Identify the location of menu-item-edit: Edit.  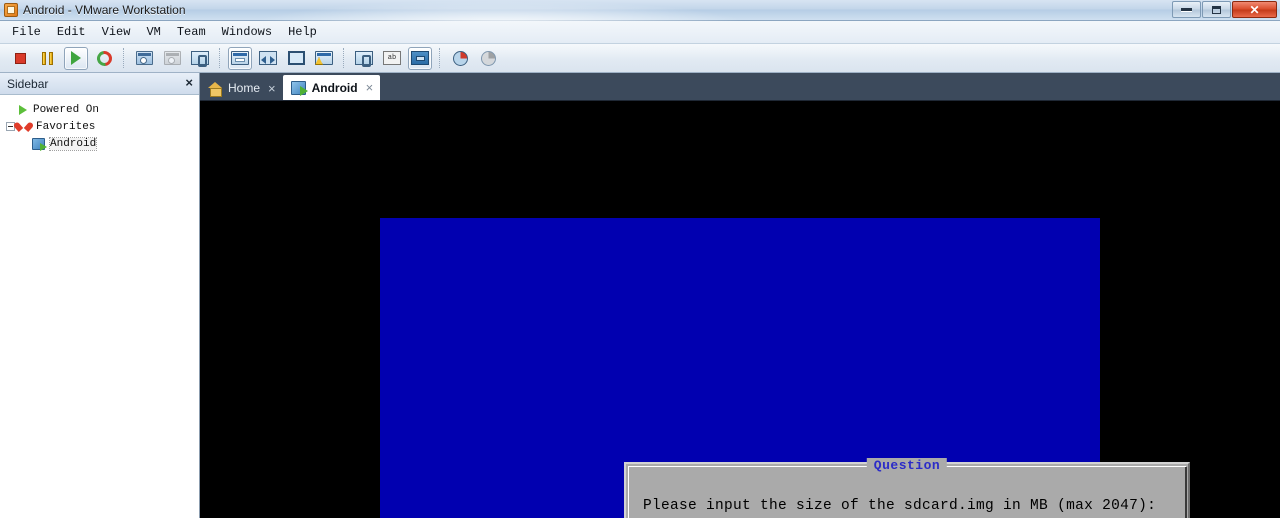
(71, 32).